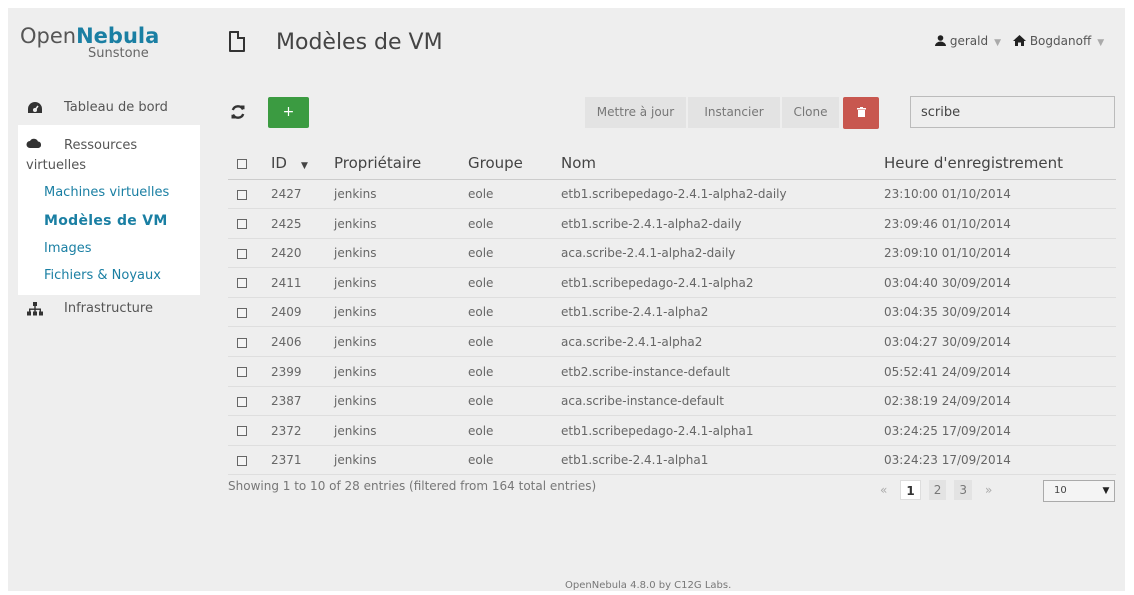  What do you see at coordinates (377, 165) in the screenshot?
I see `column-header-owner: Propriétaire` at bounding box center [377, 165].